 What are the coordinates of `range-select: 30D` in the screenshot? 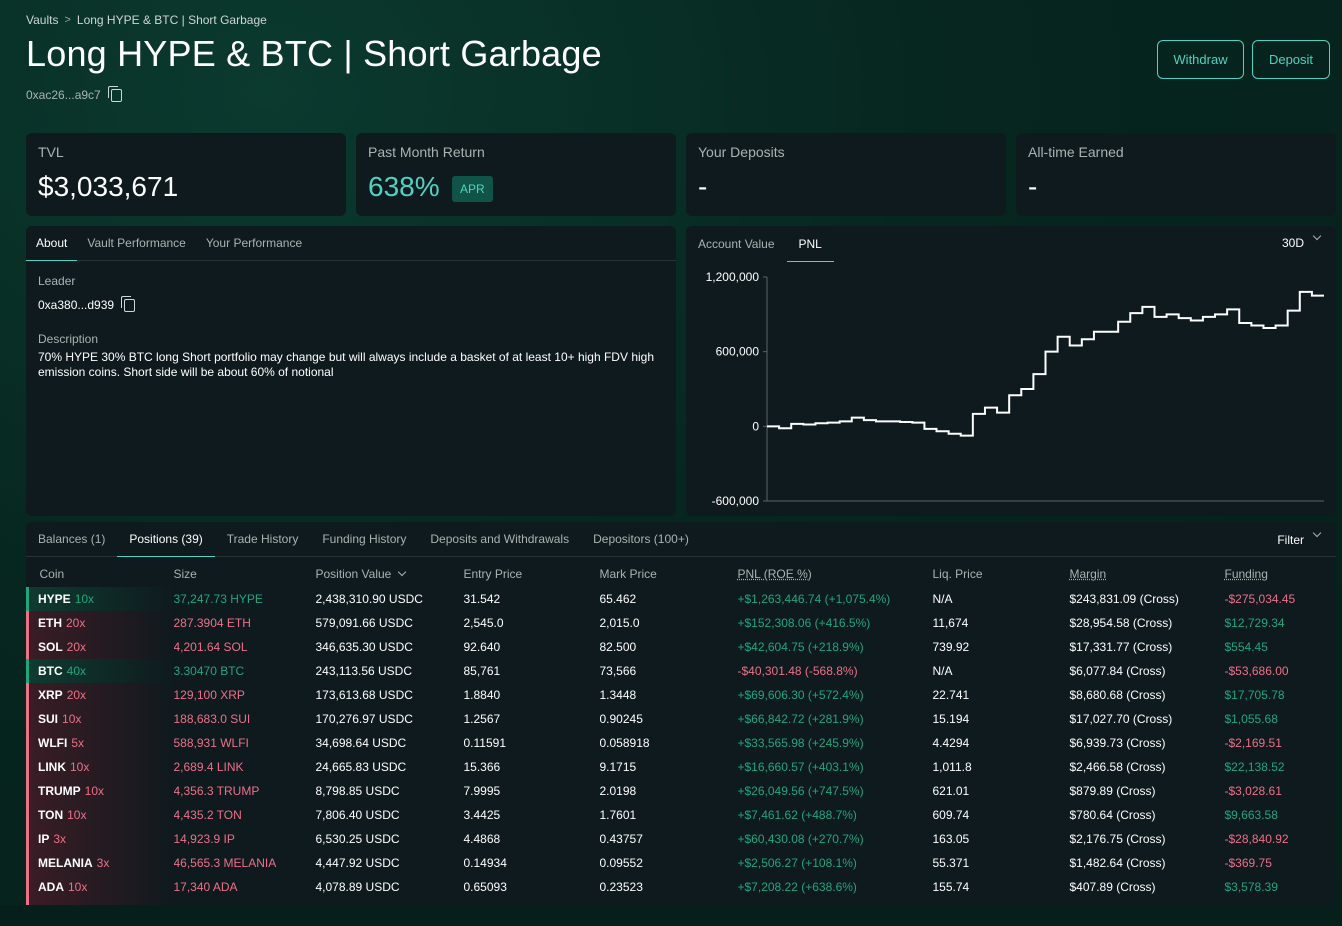 It's located at (1302, 240).